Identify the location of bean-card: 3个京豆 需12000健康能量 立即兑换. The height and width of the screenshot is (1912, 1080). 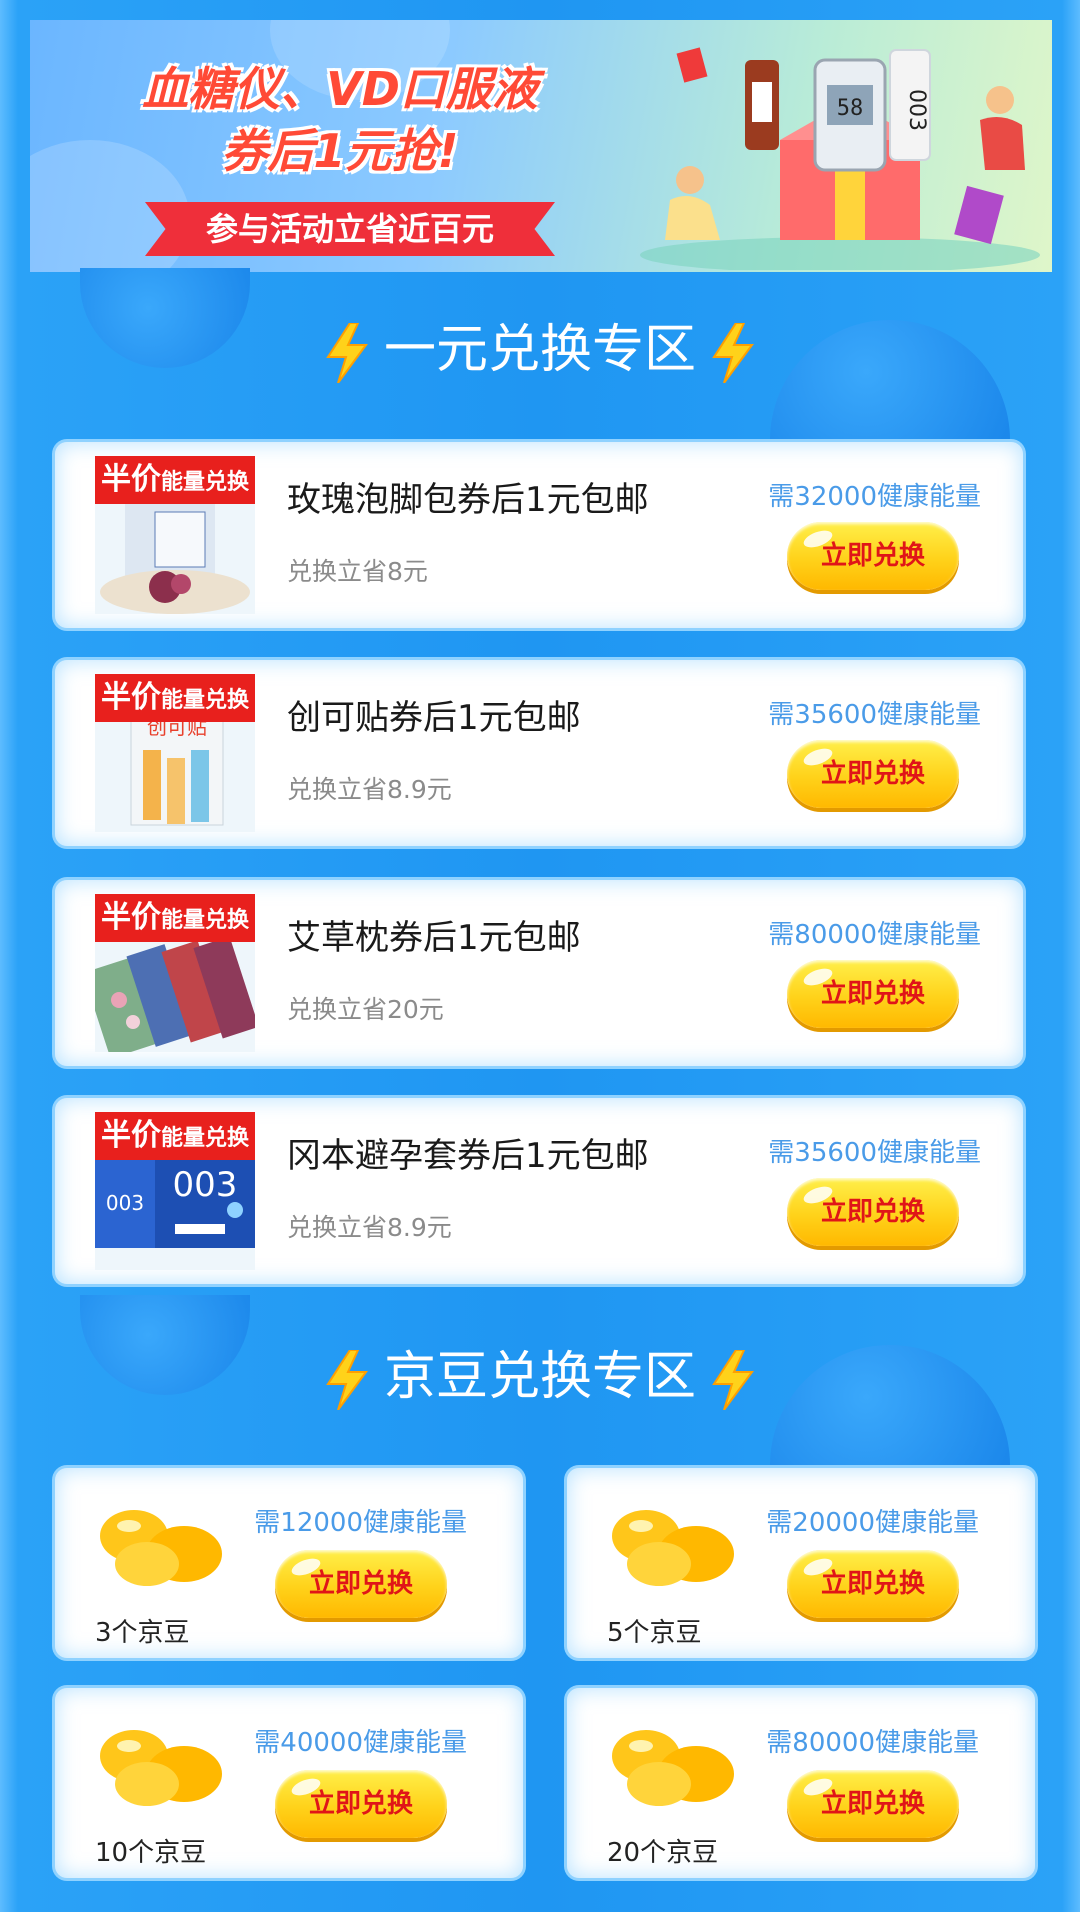
(289, 1563).